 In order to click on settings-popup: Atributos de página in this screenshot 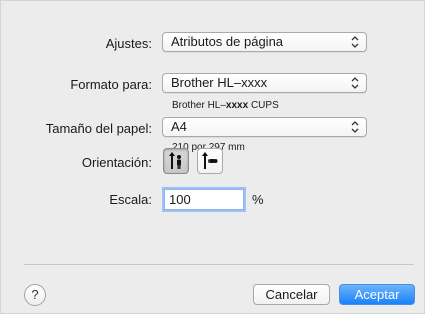, I will do `click(264, 42)`.